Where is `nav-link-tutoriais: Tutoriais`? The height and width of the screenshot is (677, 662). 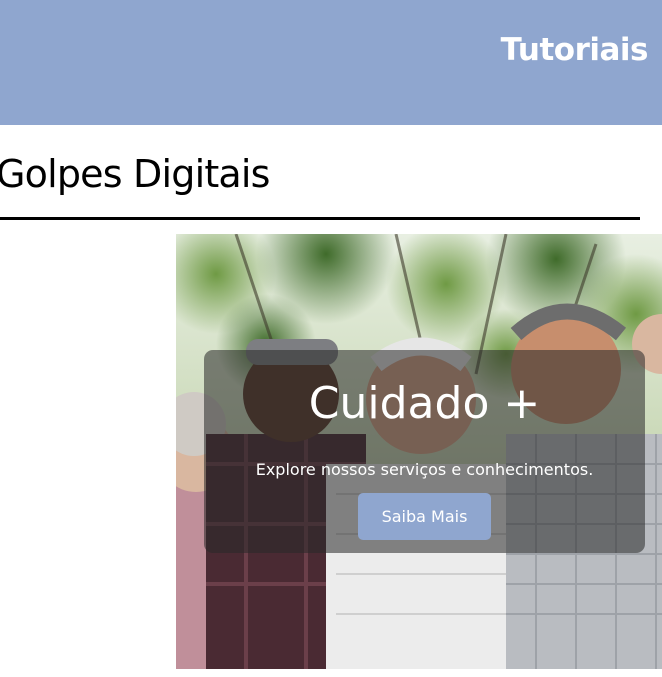
nav-link-tutoriais: Tutoriais is located at coordinates (575, 50).